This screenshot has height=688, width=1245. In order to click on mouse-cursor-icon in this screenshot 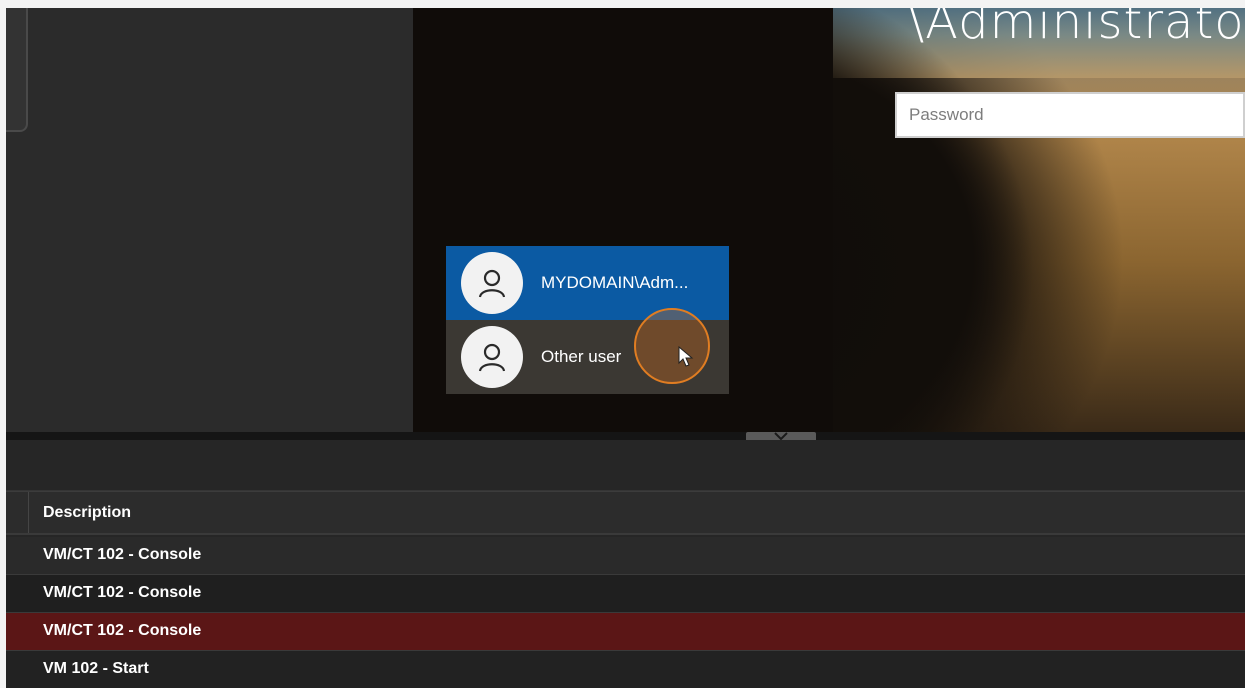, I will do `click(686, 356)`.